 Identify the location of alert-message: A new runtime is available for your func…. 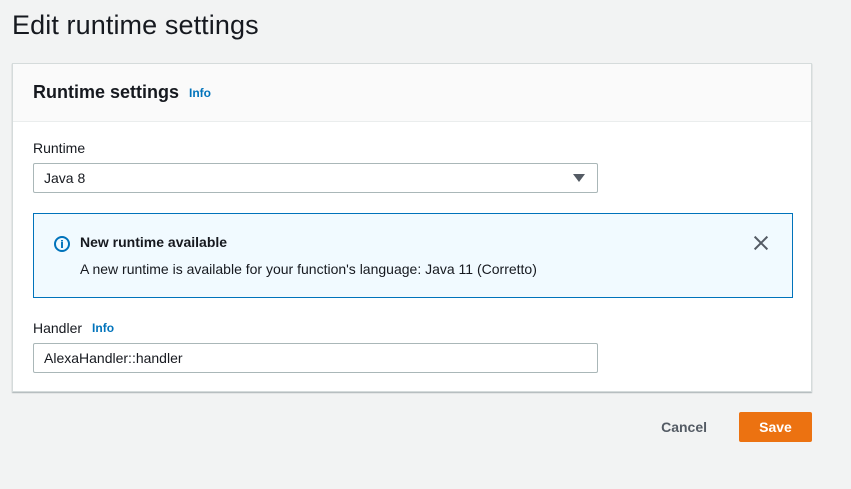
(308, 269).